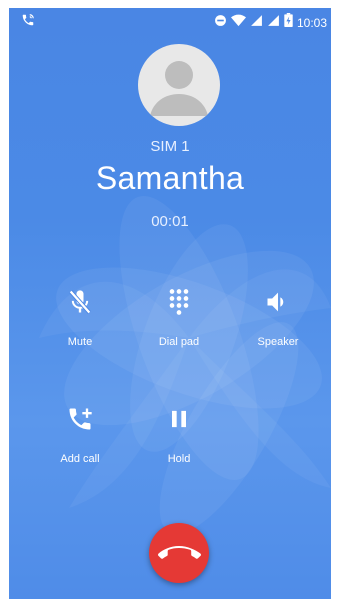 This screenshot has width=340, height=607. I want to click on ongoing-call-icon, so click(28, 22).